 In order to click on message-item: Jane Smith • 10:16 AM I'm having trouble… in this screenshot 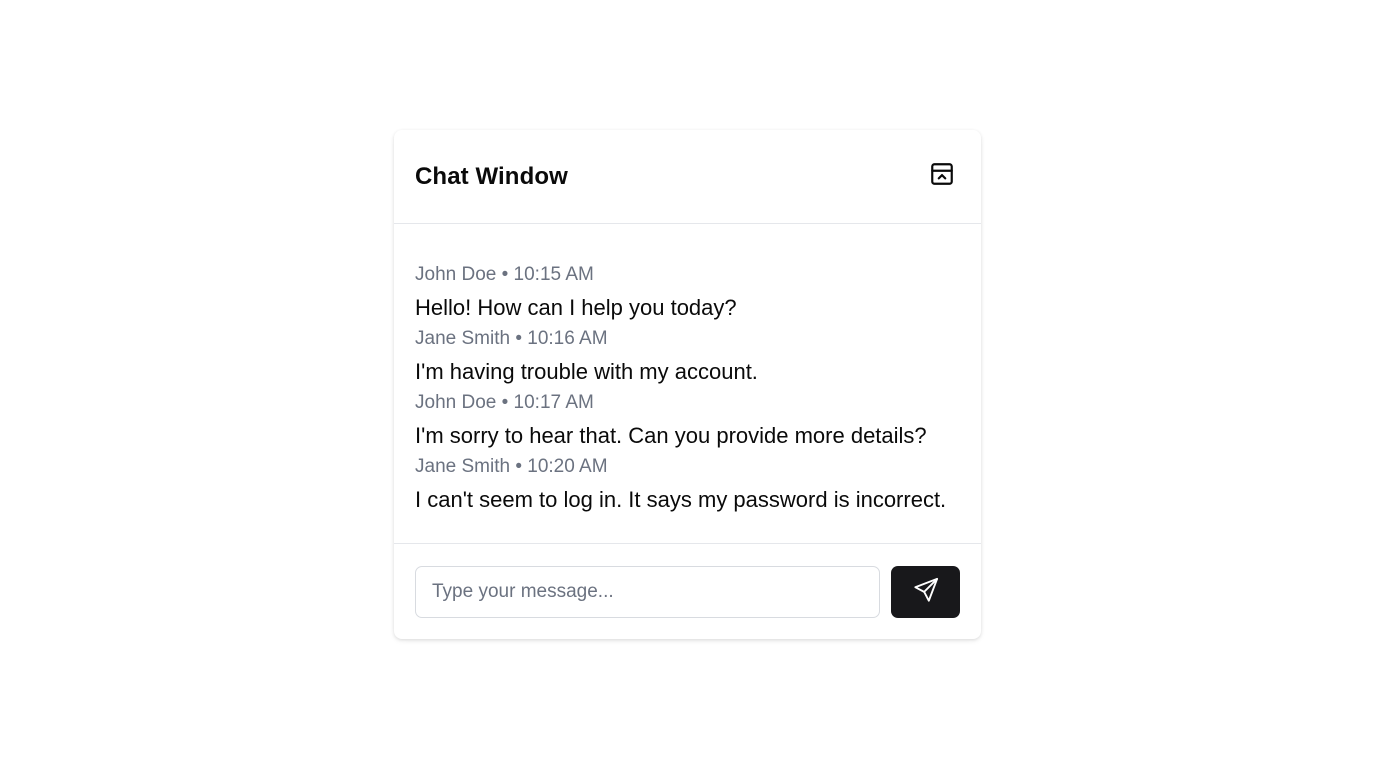, I will do `click(687, 357)`.